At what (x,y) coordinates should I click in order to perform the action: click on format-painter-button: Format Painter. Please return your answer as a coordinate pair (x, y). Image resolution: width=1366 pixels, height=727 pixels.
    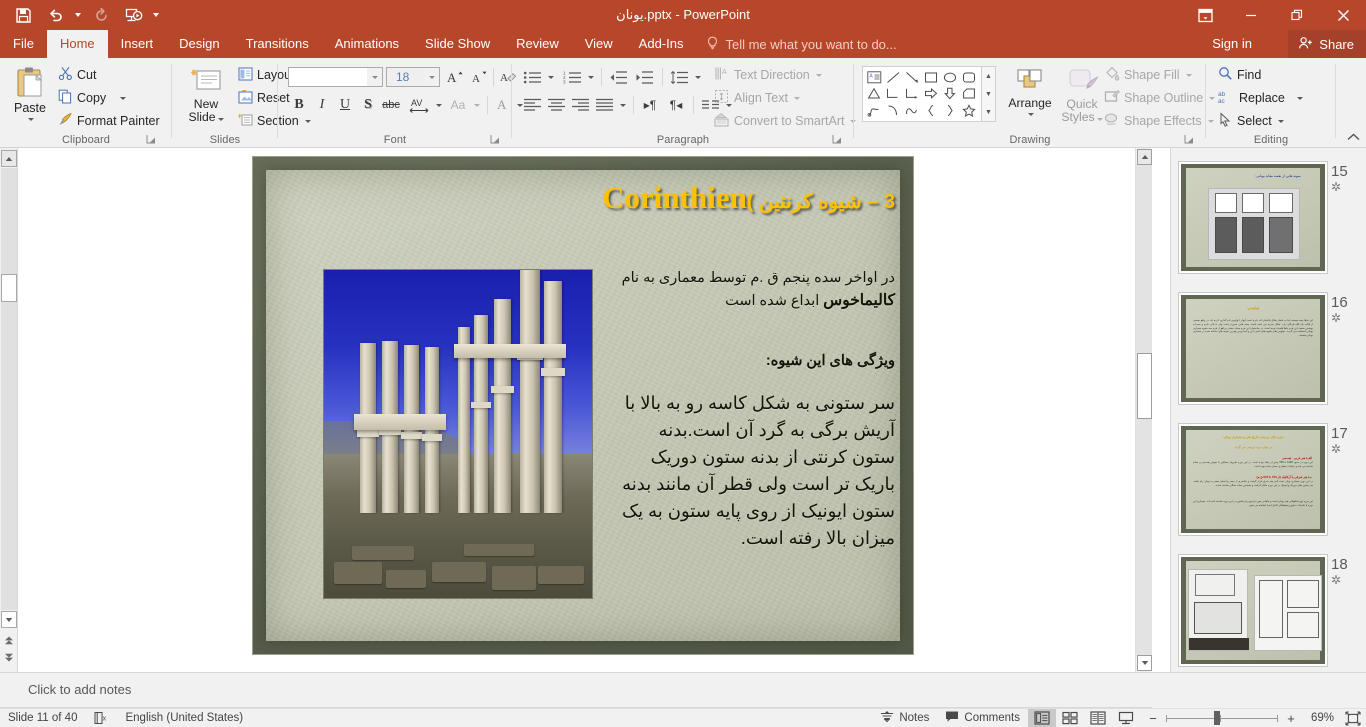
    Looking at the image, I should click on (107, 121).